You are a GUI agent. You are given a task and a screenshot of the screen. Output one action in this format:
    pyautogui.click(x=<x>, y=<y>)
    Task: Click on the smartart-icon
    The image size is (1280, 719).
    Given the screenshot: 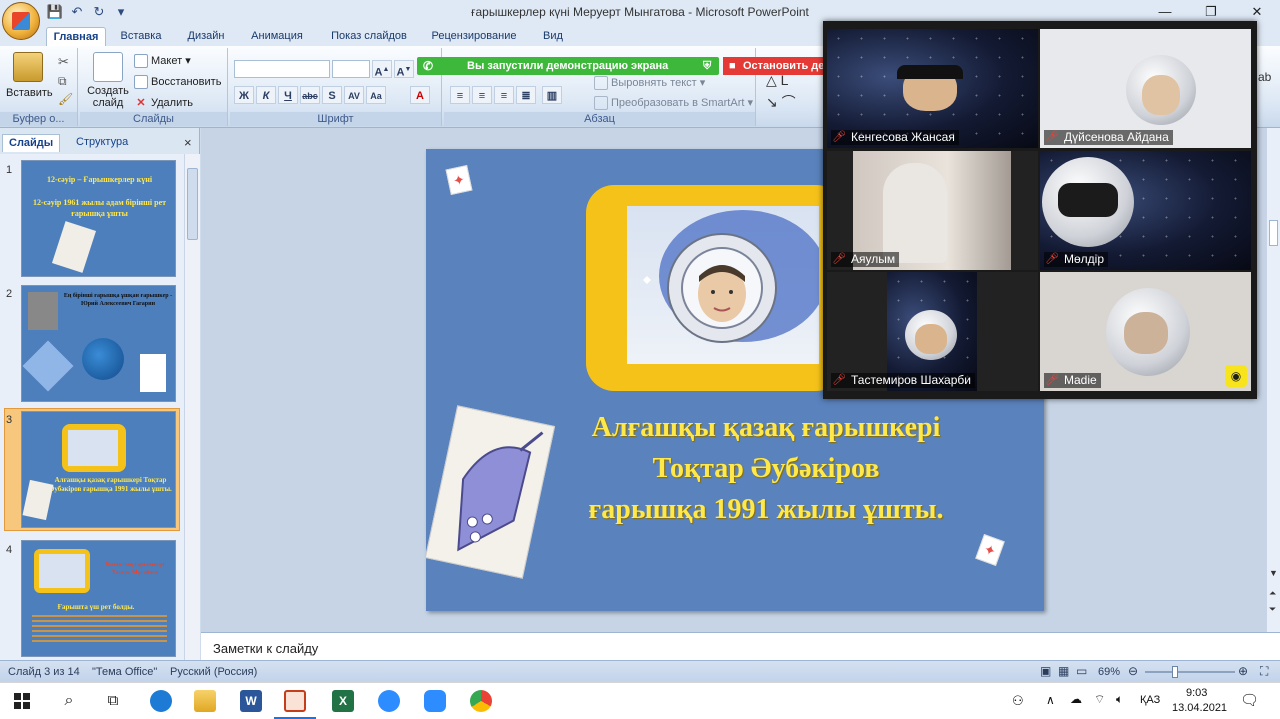 What is the action you would take?
    pyautogui.click(x=601, y=103)
    